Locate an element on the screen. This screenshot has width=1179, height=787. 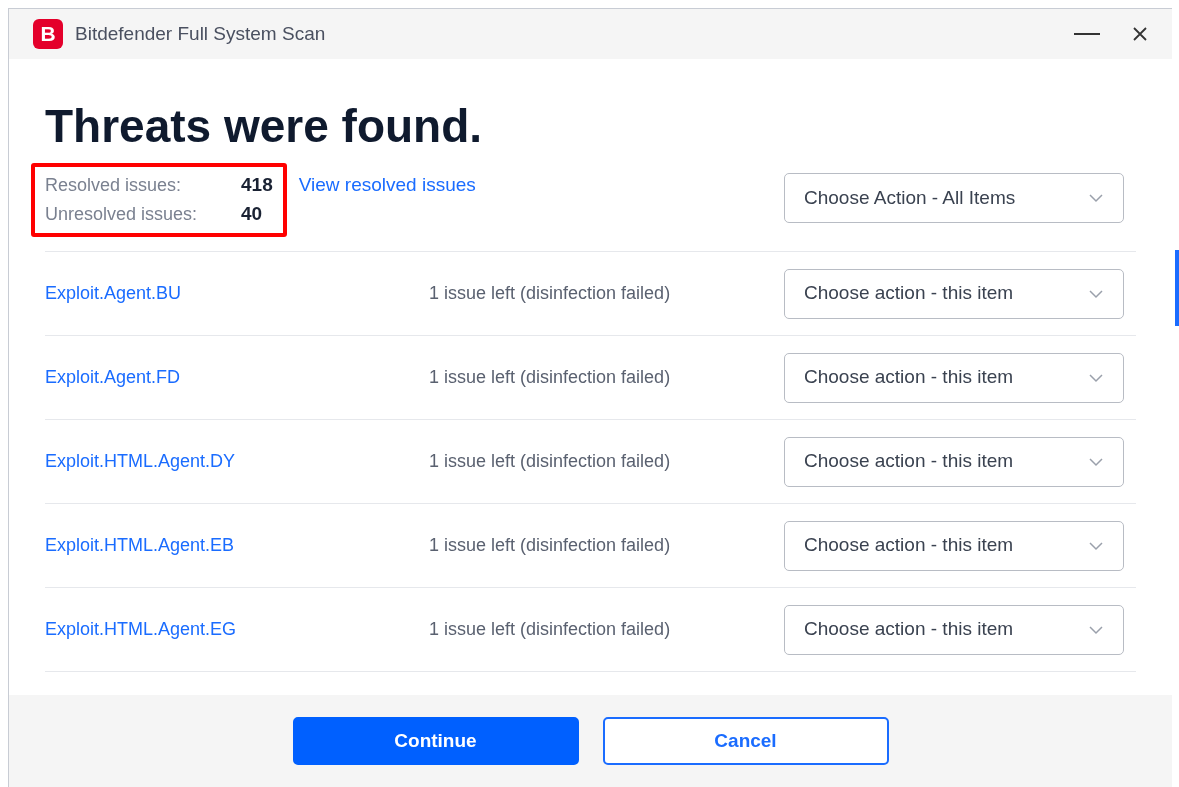
cancel-button: Cancel is located at coordinates (745, 741).